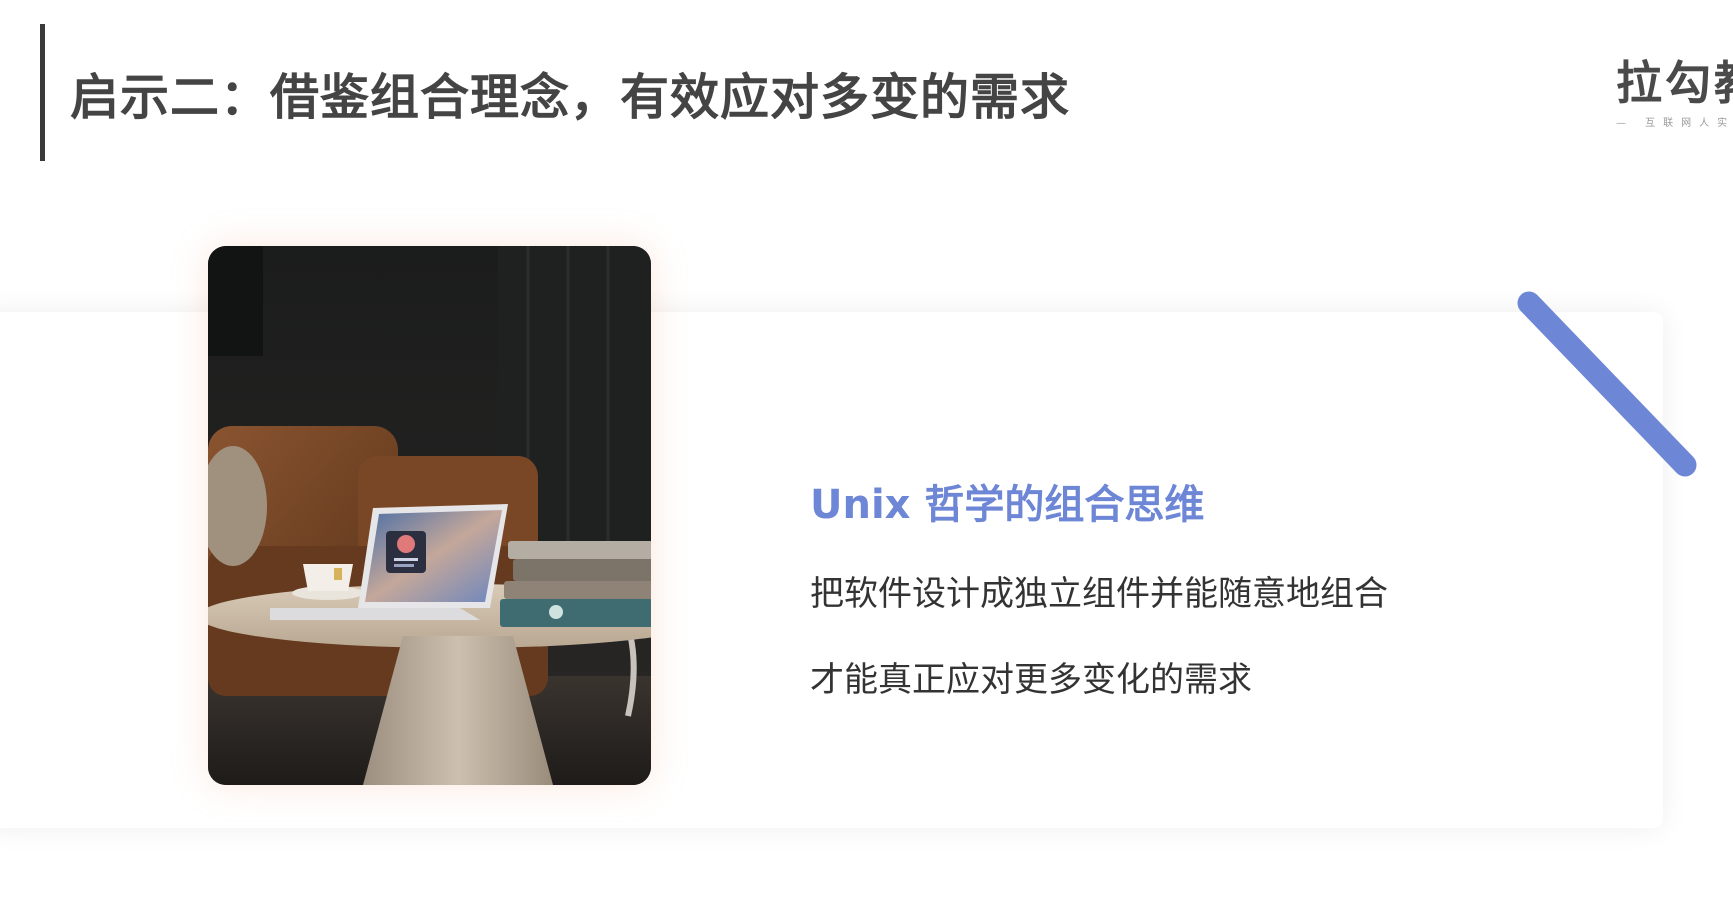 The image size is (1733, 900). What do you see at coordinates (42, 92) in the screenshot?
I see `title-accent-bar` at bounding box center [42, 92].